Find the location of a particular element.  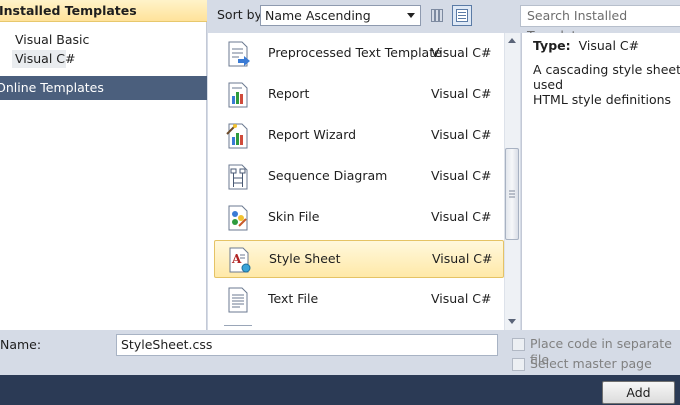

template-name: Preprocessed Text Template is located at coordinates (355, 52).